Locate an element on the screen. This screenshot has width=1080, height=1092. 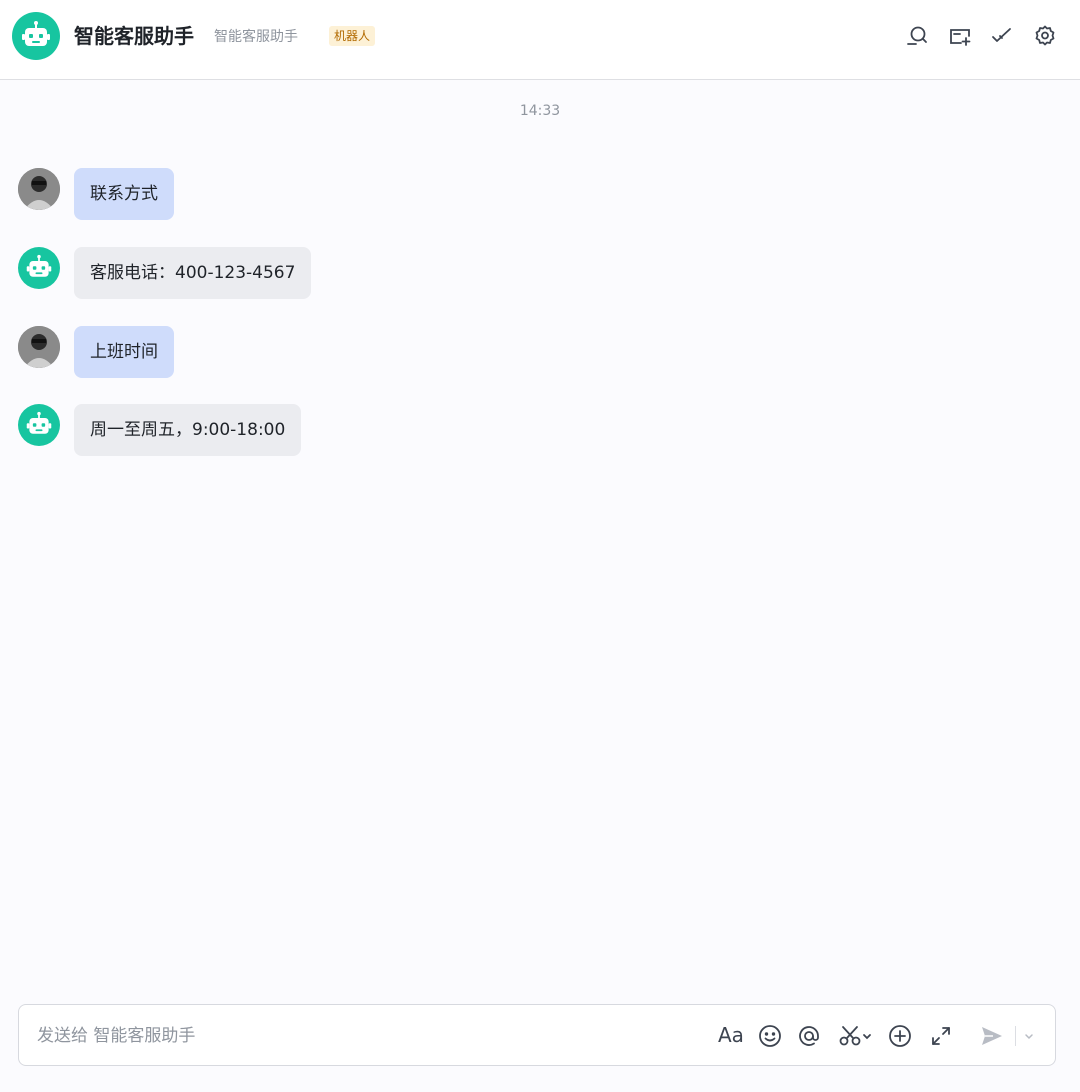
message-timestamp: 14:33 is located at coordinates (540, 111).